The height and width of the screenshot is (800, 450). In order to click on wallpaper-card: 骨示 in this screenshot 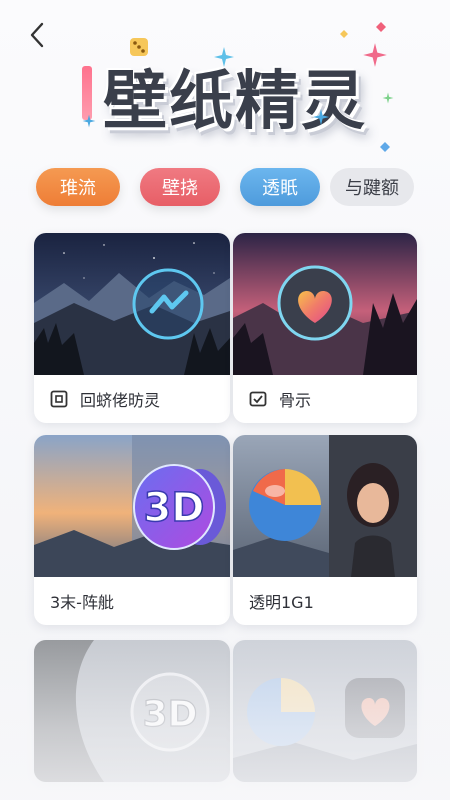, I will do `click(325, 328)`.